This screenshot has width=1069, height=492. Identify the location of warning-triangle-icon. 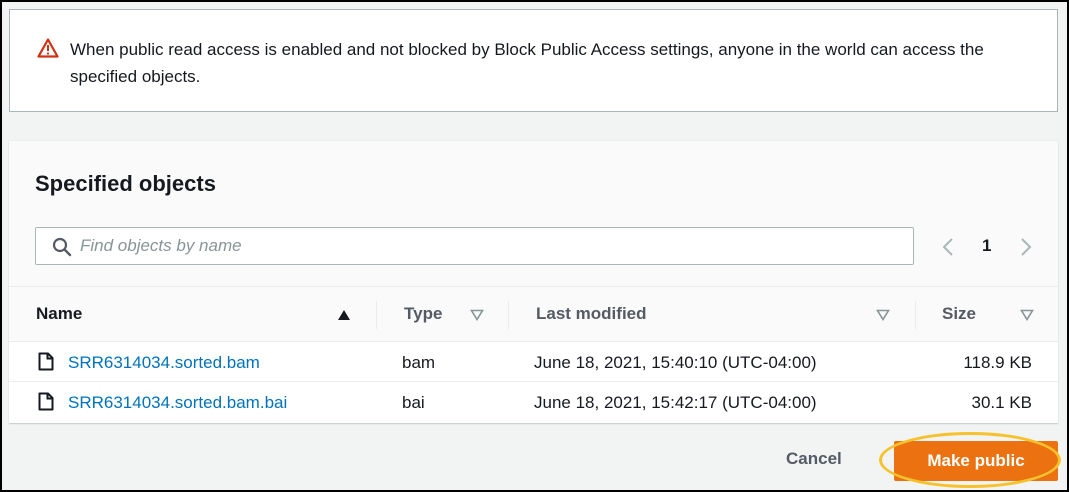
(48, 48).